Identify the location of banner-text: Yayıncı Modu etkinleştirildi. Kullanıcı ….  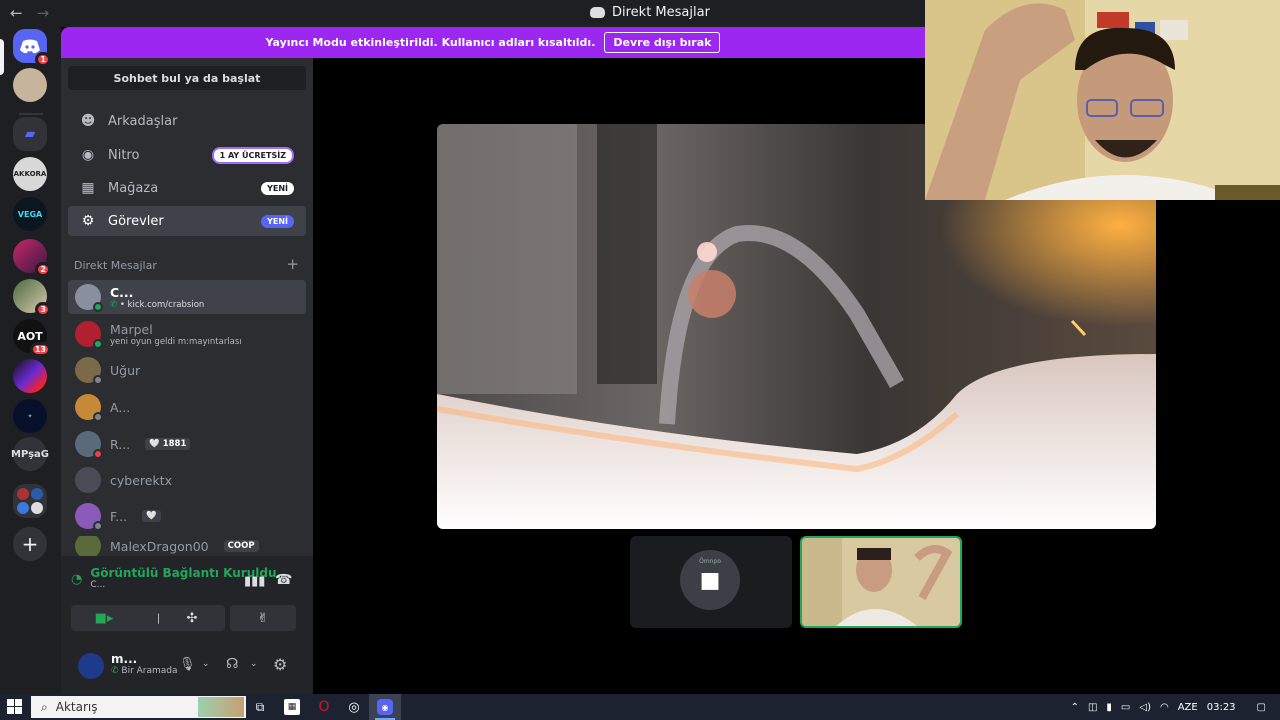
(430, 42).